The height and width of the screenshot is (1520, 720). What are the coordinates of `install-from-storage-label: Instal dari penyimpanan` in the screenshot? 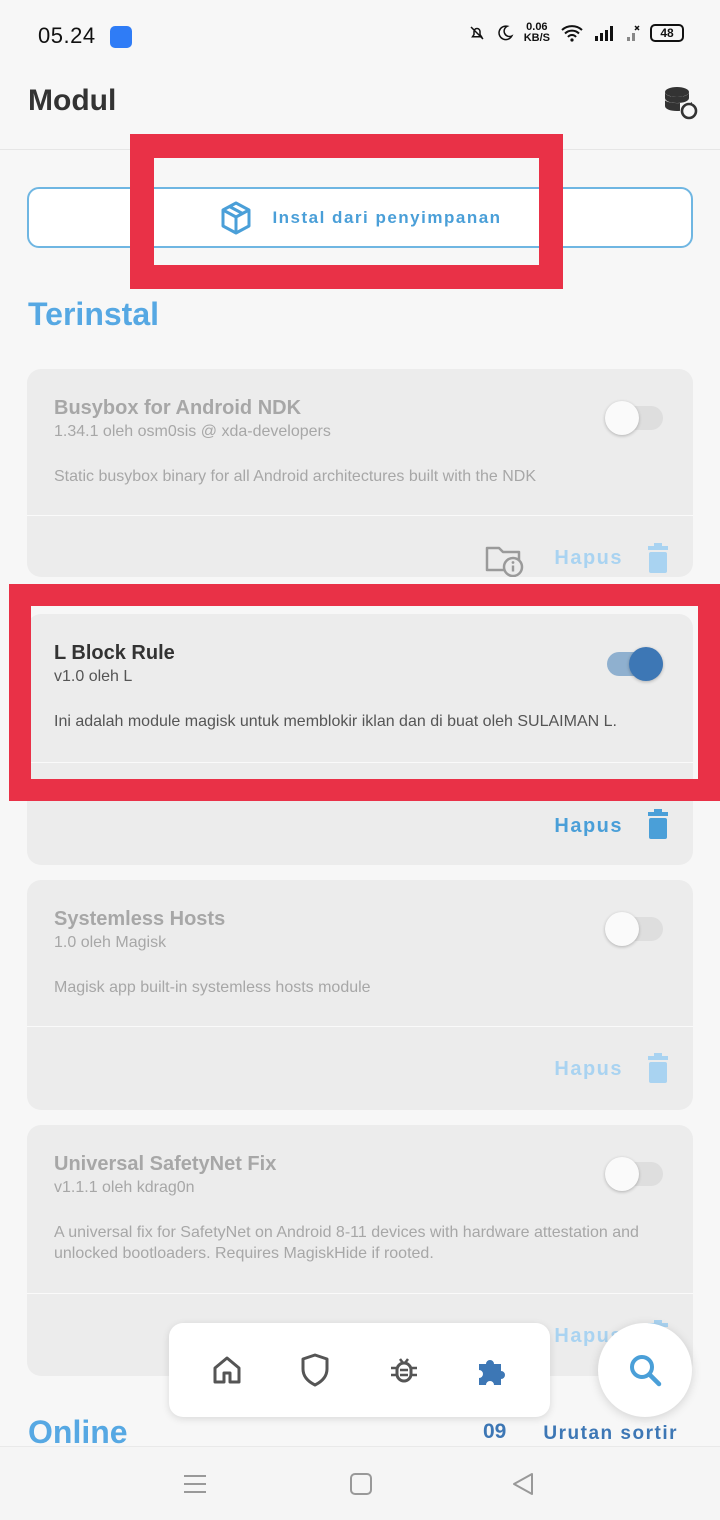 It's located at (387, 217).